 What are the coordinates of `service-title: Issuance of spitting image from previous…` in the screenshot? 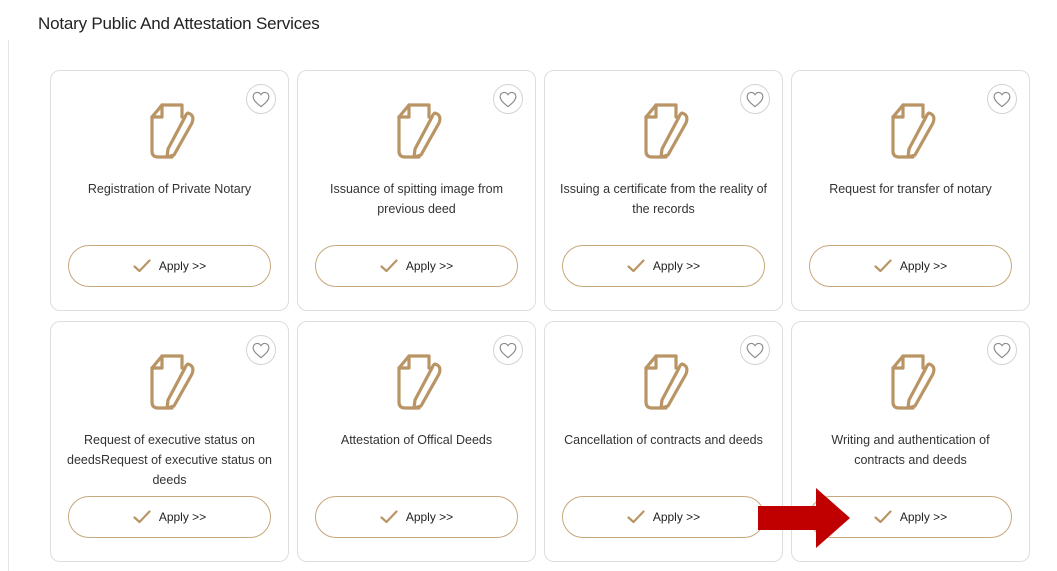 It's located at (416, 199).